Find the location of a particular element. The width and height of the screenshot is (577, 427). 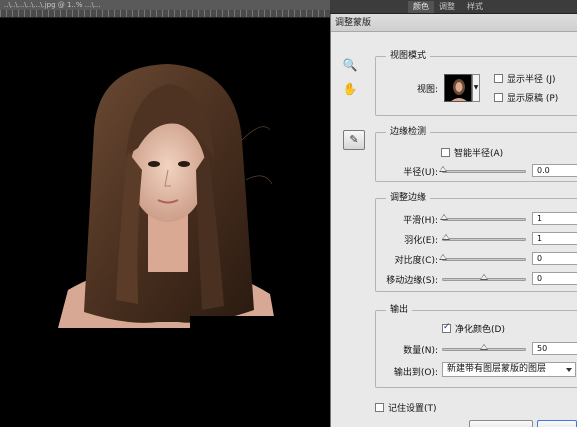

amount-slider is located at coordinates (484, 347).